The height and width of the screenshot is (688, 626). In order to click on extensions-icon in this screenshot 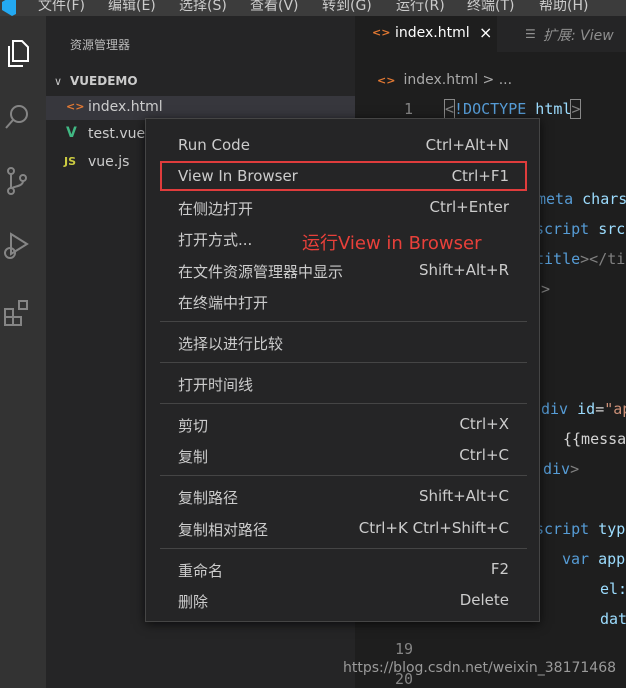, I will do `click(17, 313)`.